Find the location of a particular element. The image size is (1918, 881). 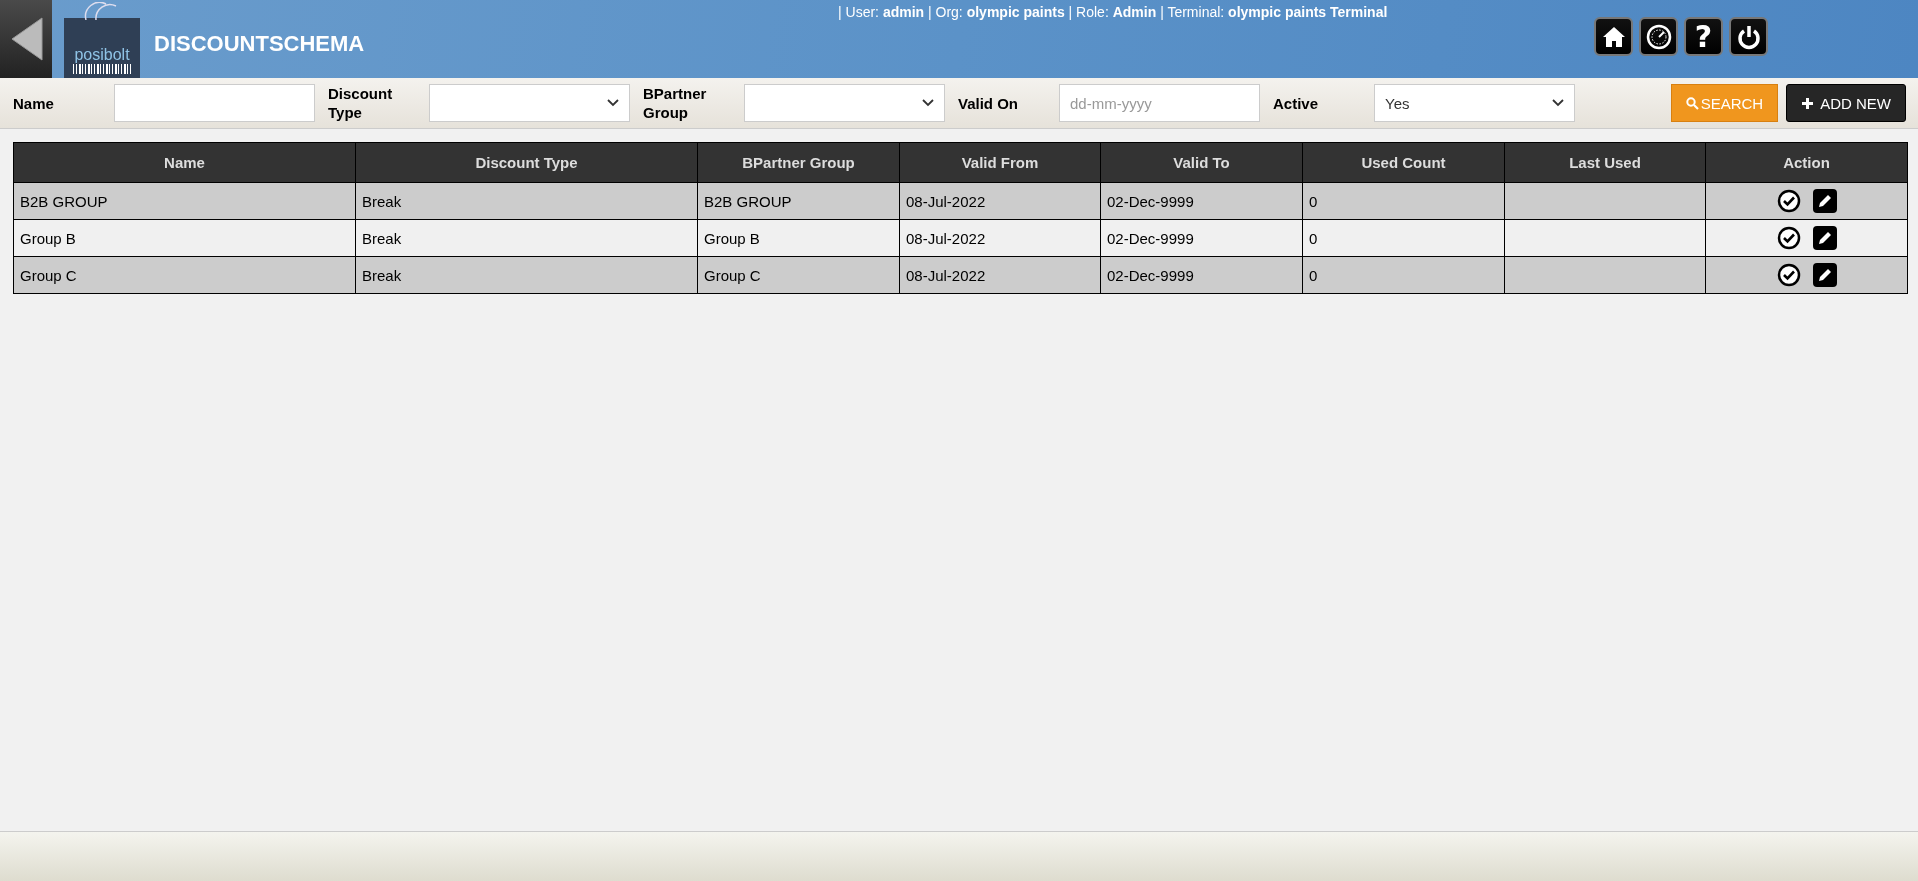

power-button is located at coordinates (1748, 36).